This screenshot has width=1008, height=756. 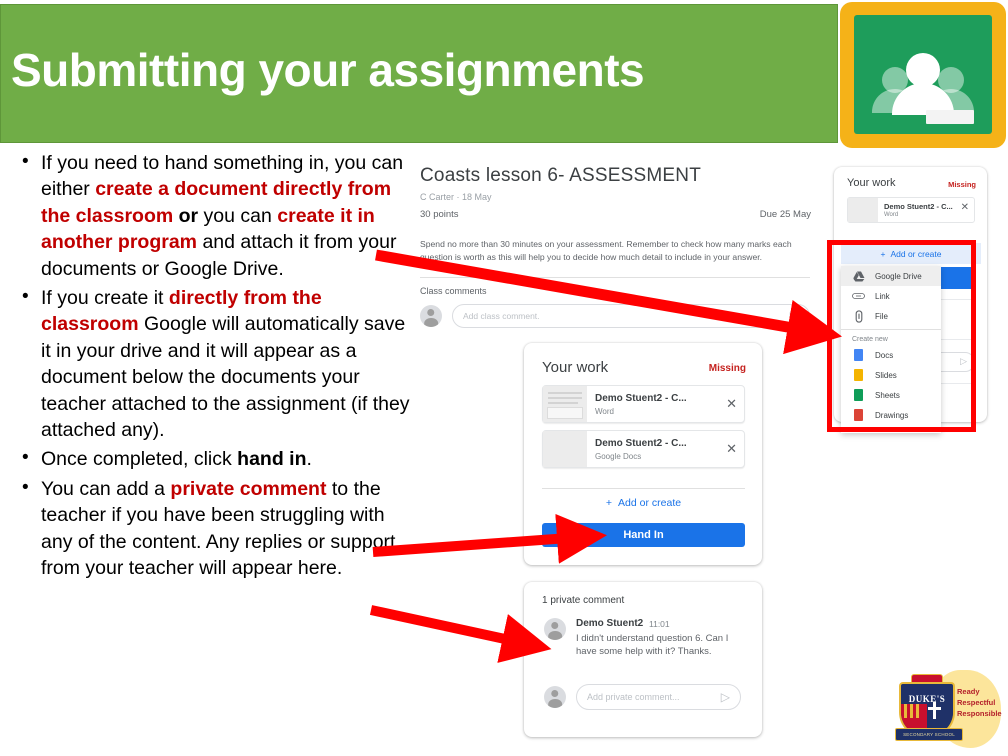 I want to click on add-or-create-button: + Add or create, so click(x=643, y=503).